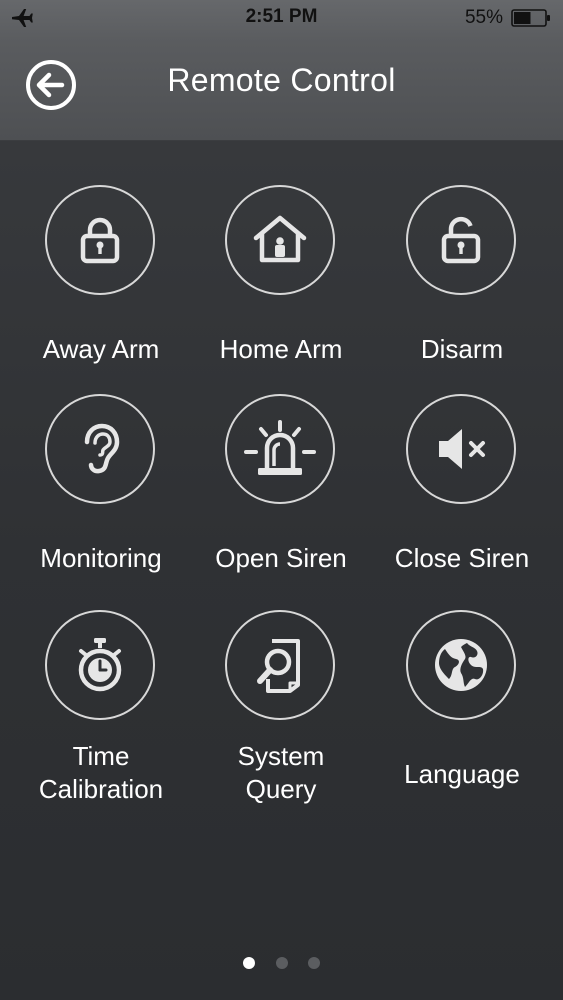 Image resolution: width=563 pixels, height=1000 pixels. I want to click on away-arm-circle, so click(100, 240).